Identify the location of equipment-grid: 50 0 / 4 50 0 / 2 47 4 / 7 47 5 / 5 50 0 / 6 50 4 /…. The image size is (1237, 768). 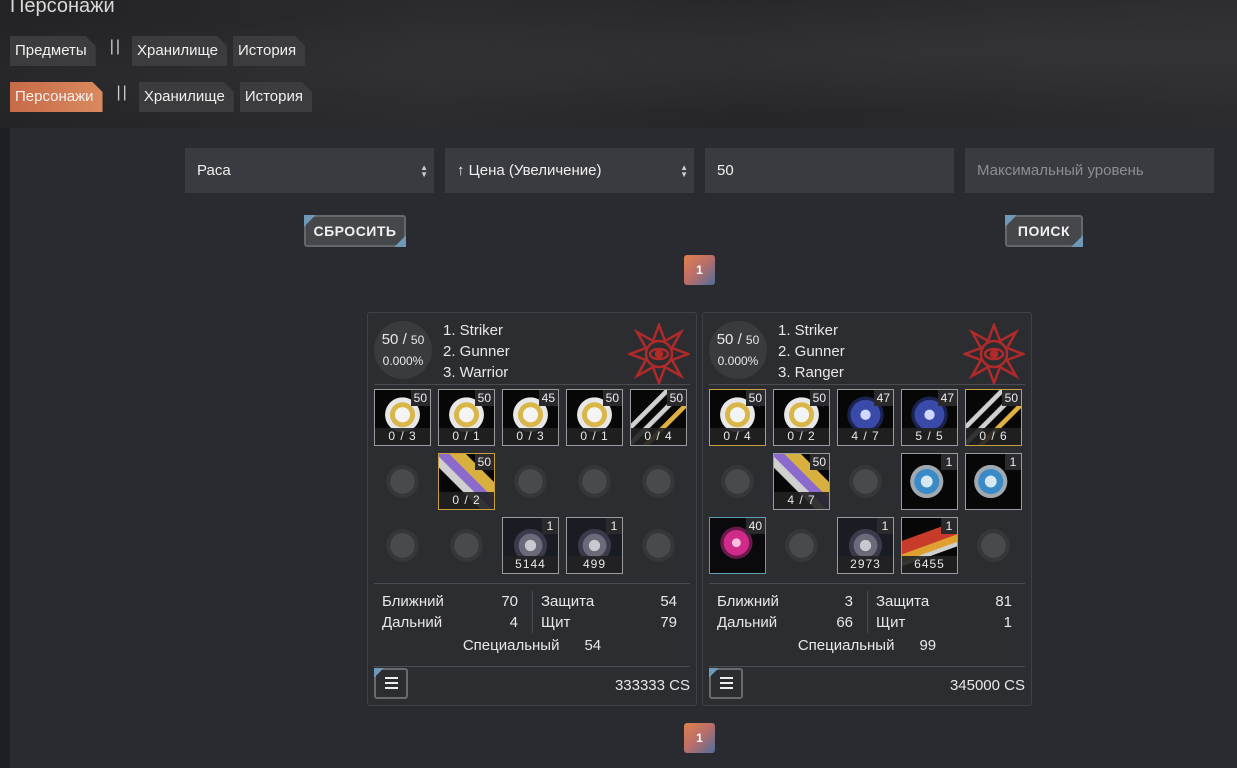
(868, 485).